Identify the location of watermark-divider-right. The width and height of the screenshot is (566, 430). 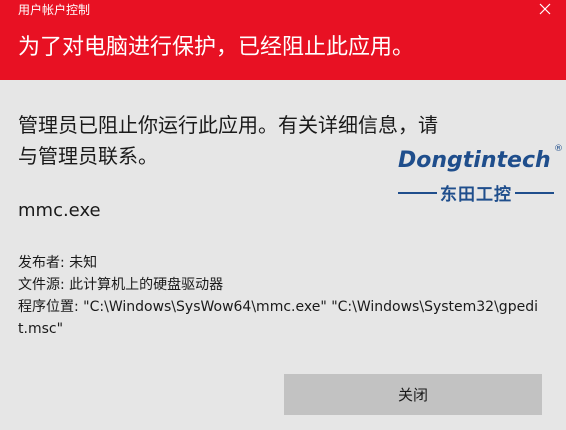
(534, 192).